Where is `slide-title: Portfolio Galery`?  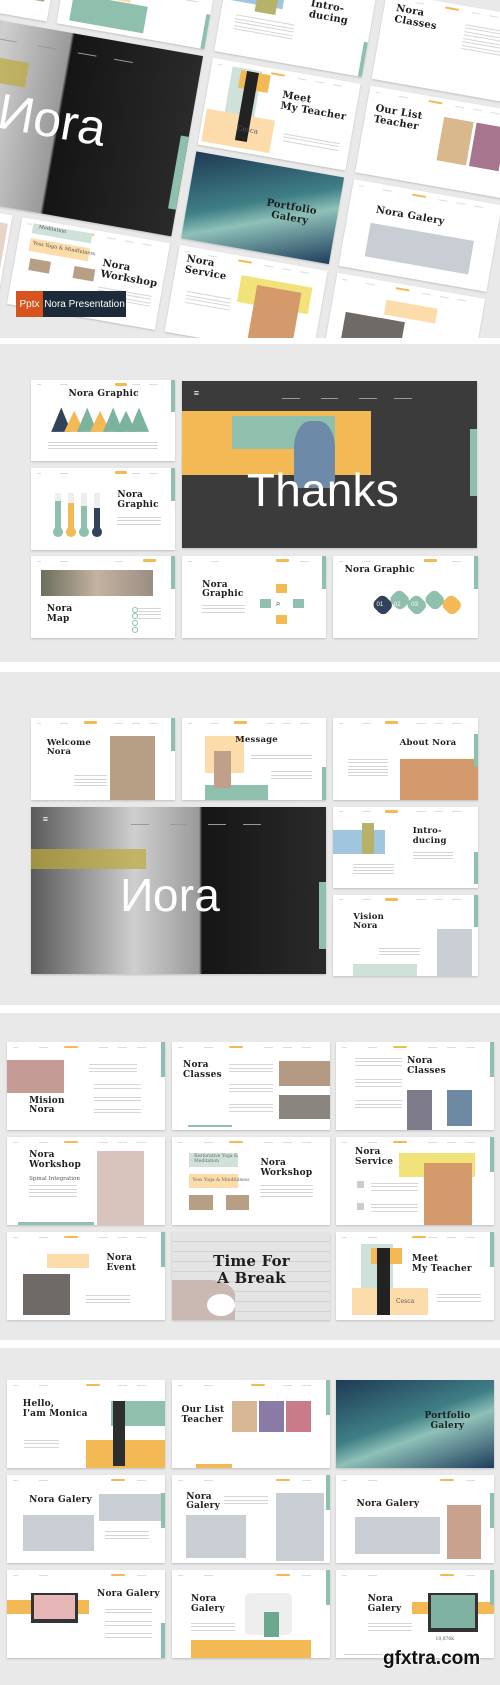 slide-title: Portfolio Galery is located at coordinates (291, 212).